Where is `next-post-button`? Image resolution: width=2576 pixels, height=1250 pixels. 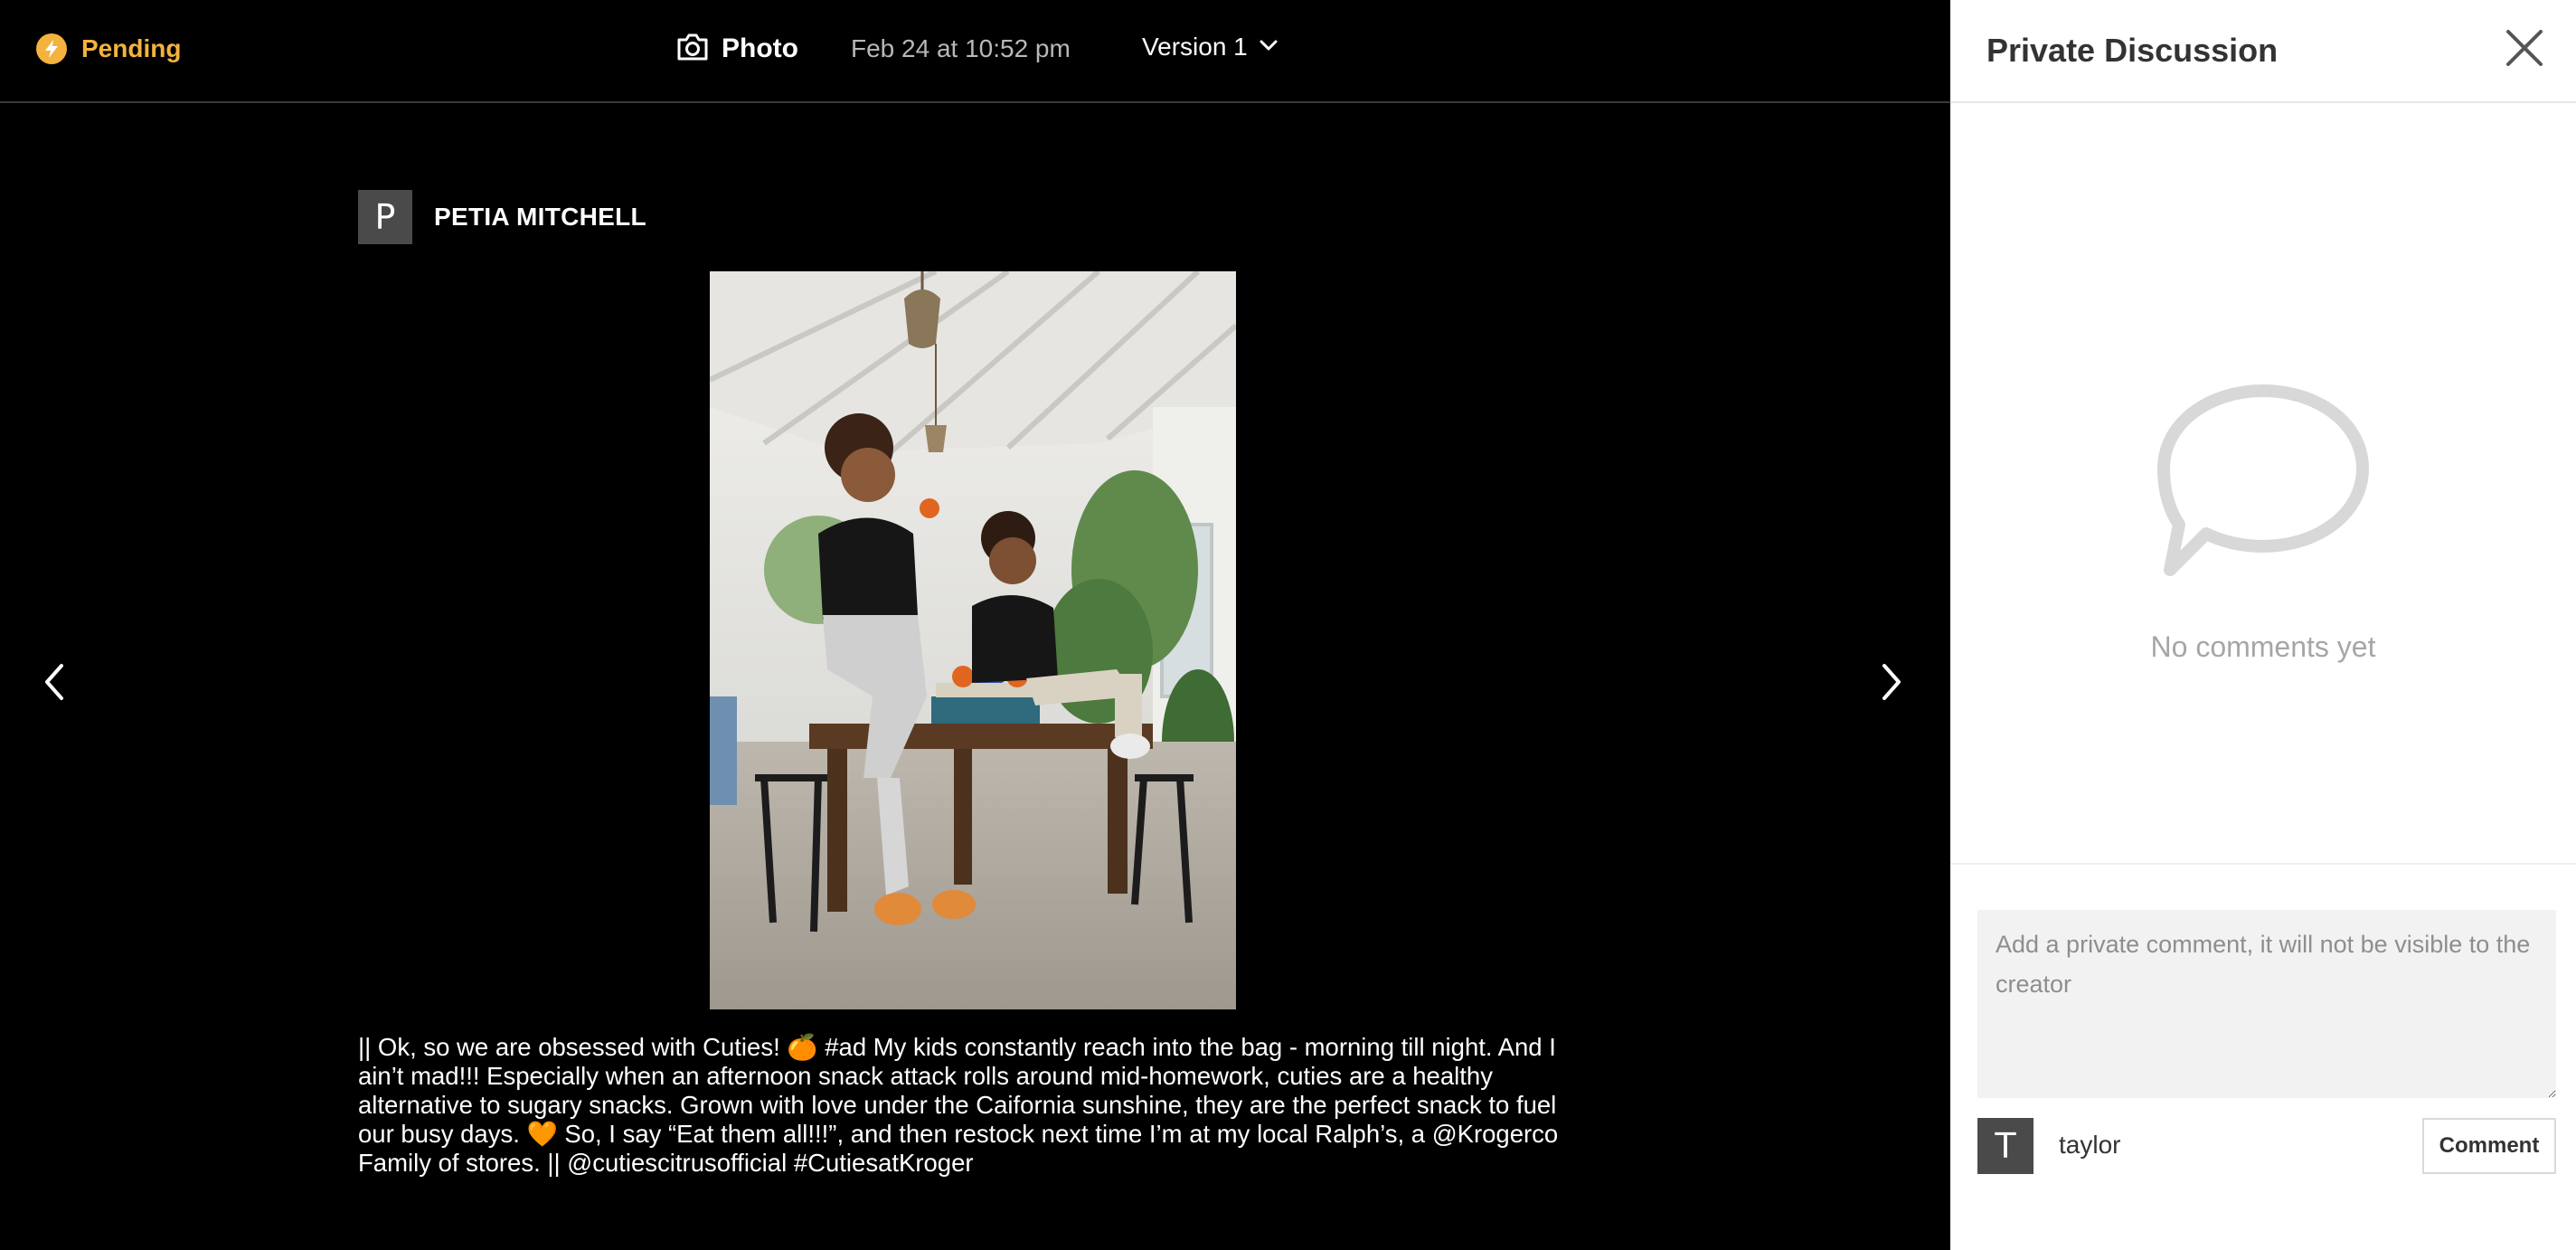 next-post-button is located at coordinates (1891, 684).